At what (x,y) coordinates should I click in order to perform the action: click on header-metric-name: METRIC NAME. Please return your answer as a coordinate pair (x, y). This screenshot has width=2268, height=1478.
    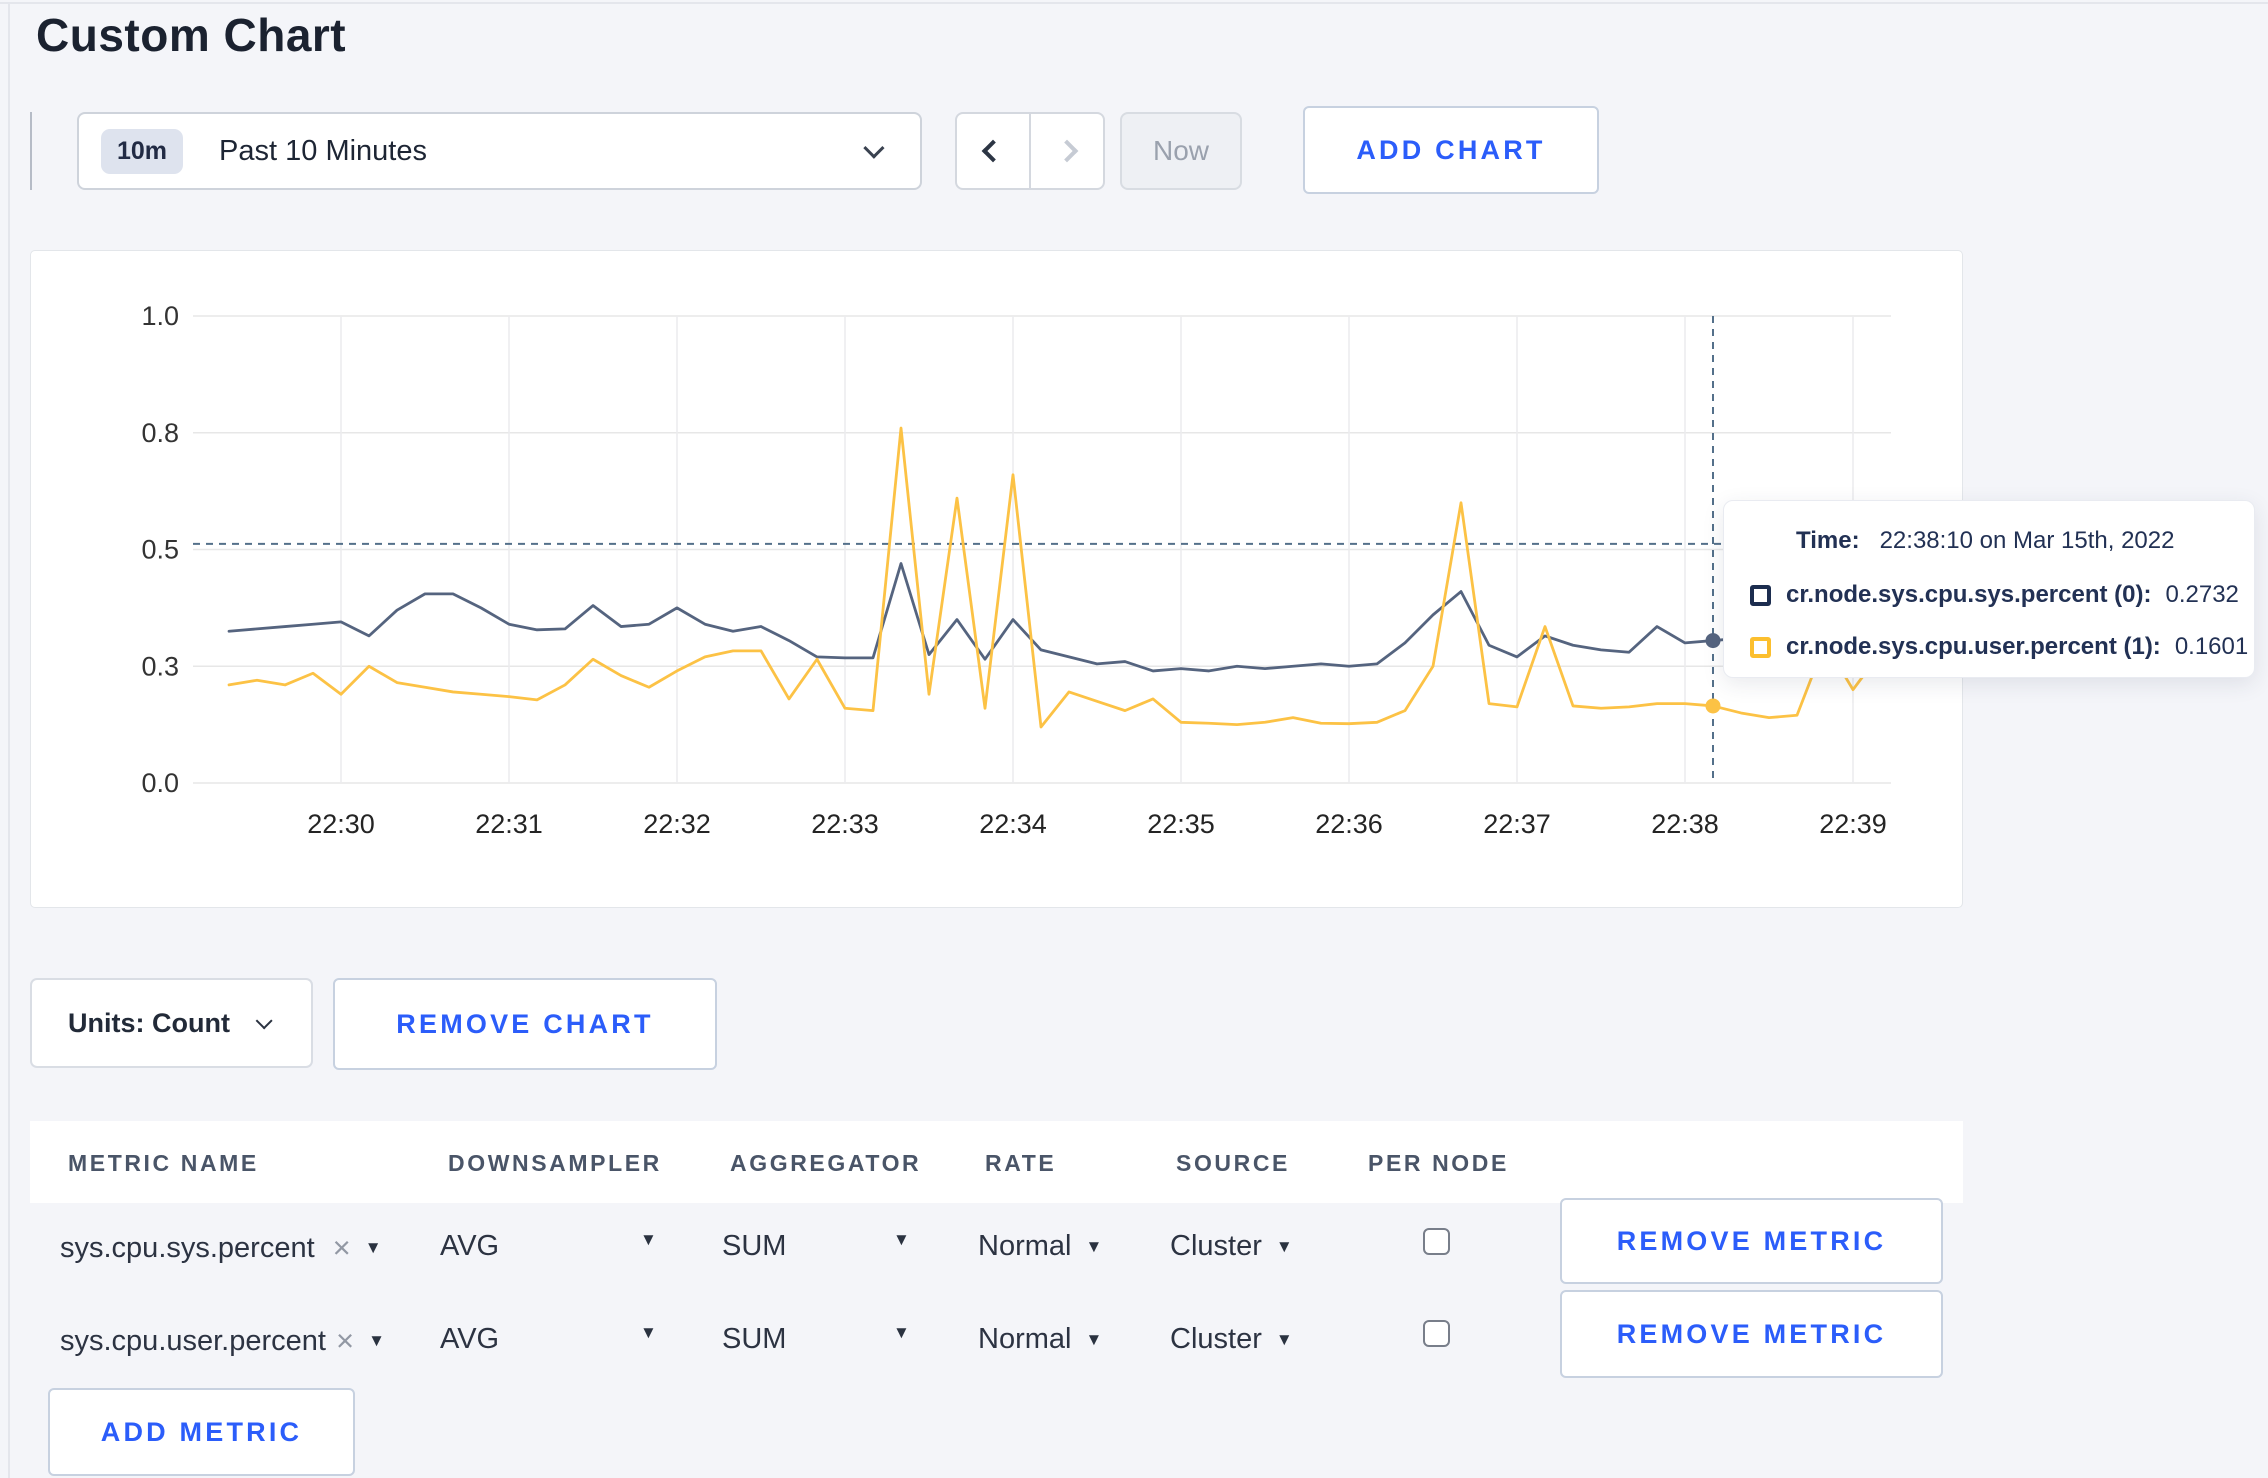
    Looking at the image, I should click on (163, 1163).